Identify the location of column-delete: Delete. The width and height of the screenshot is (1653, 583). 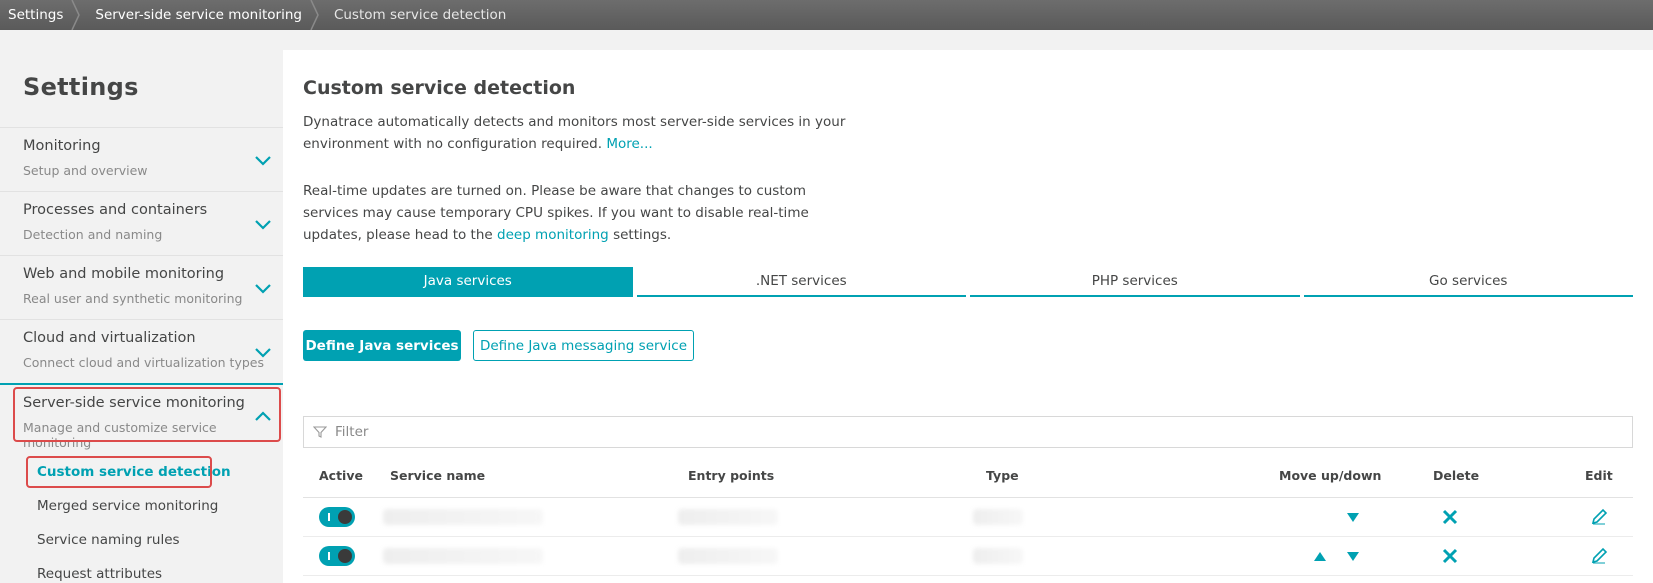
(1456, 475).